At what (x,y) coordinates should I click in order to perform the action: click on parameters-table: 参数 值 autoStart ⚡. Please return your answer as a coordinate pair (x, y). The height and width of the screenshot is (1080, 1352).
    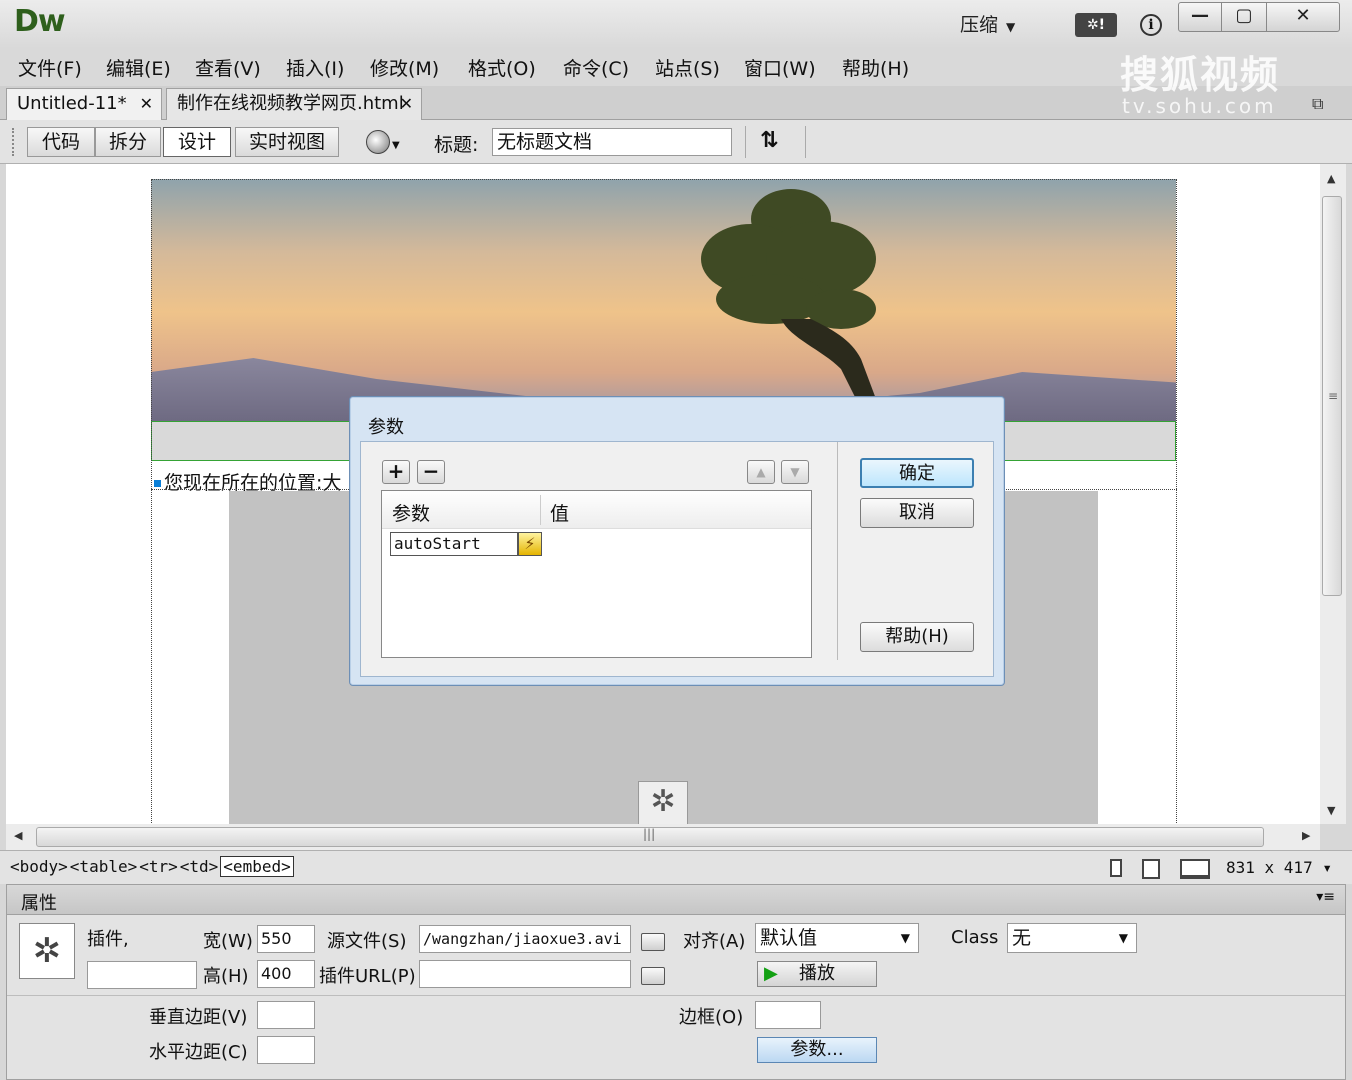
    Looking at the image, I should click on (596, 574).